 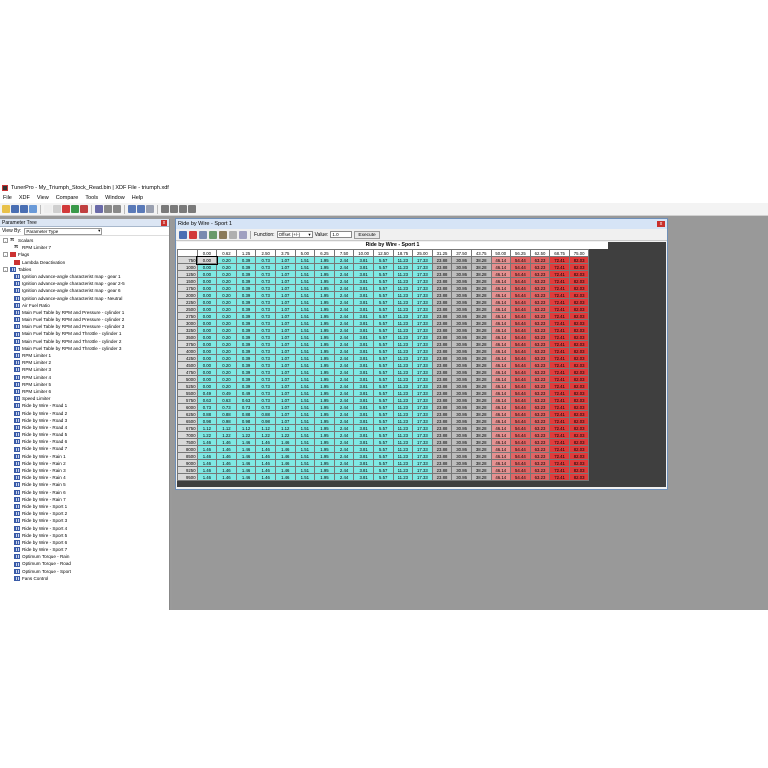 I want to click on tree-item: RPM Limiter 2, so click(x=84, y=362).